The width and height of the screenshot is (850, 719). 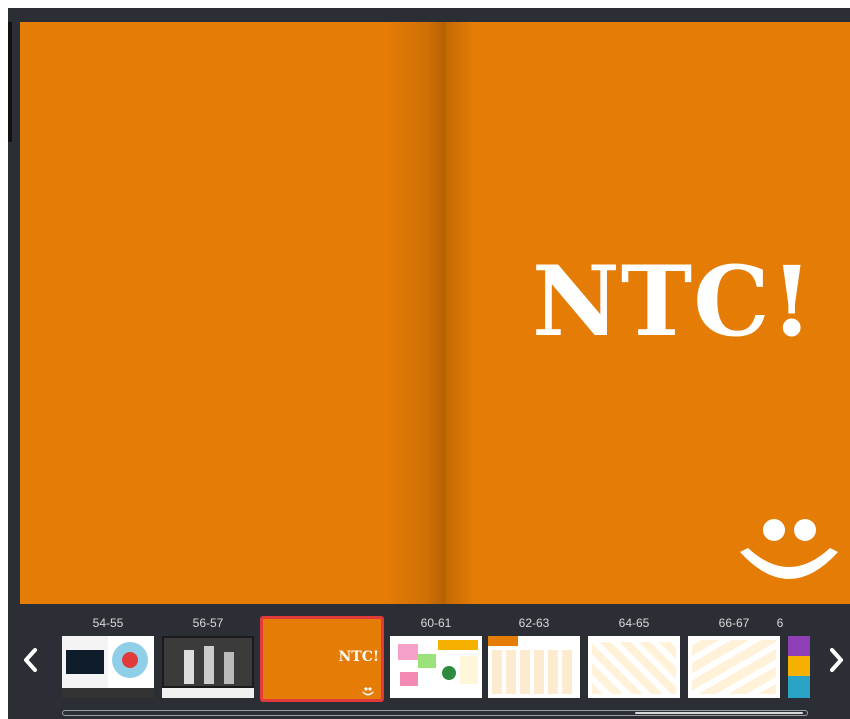 I want to click on thumbnail-active: NTC!, so click(x=322, y=659).